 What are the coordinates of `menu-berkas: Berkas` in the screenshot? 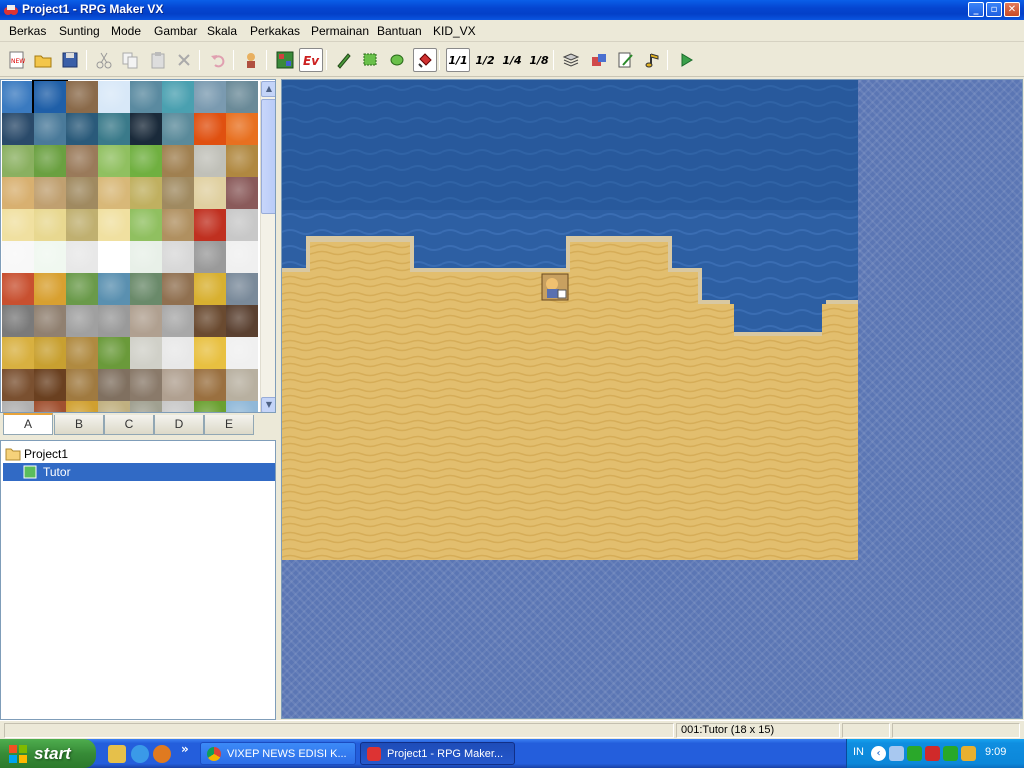 It's located at (27, 31).